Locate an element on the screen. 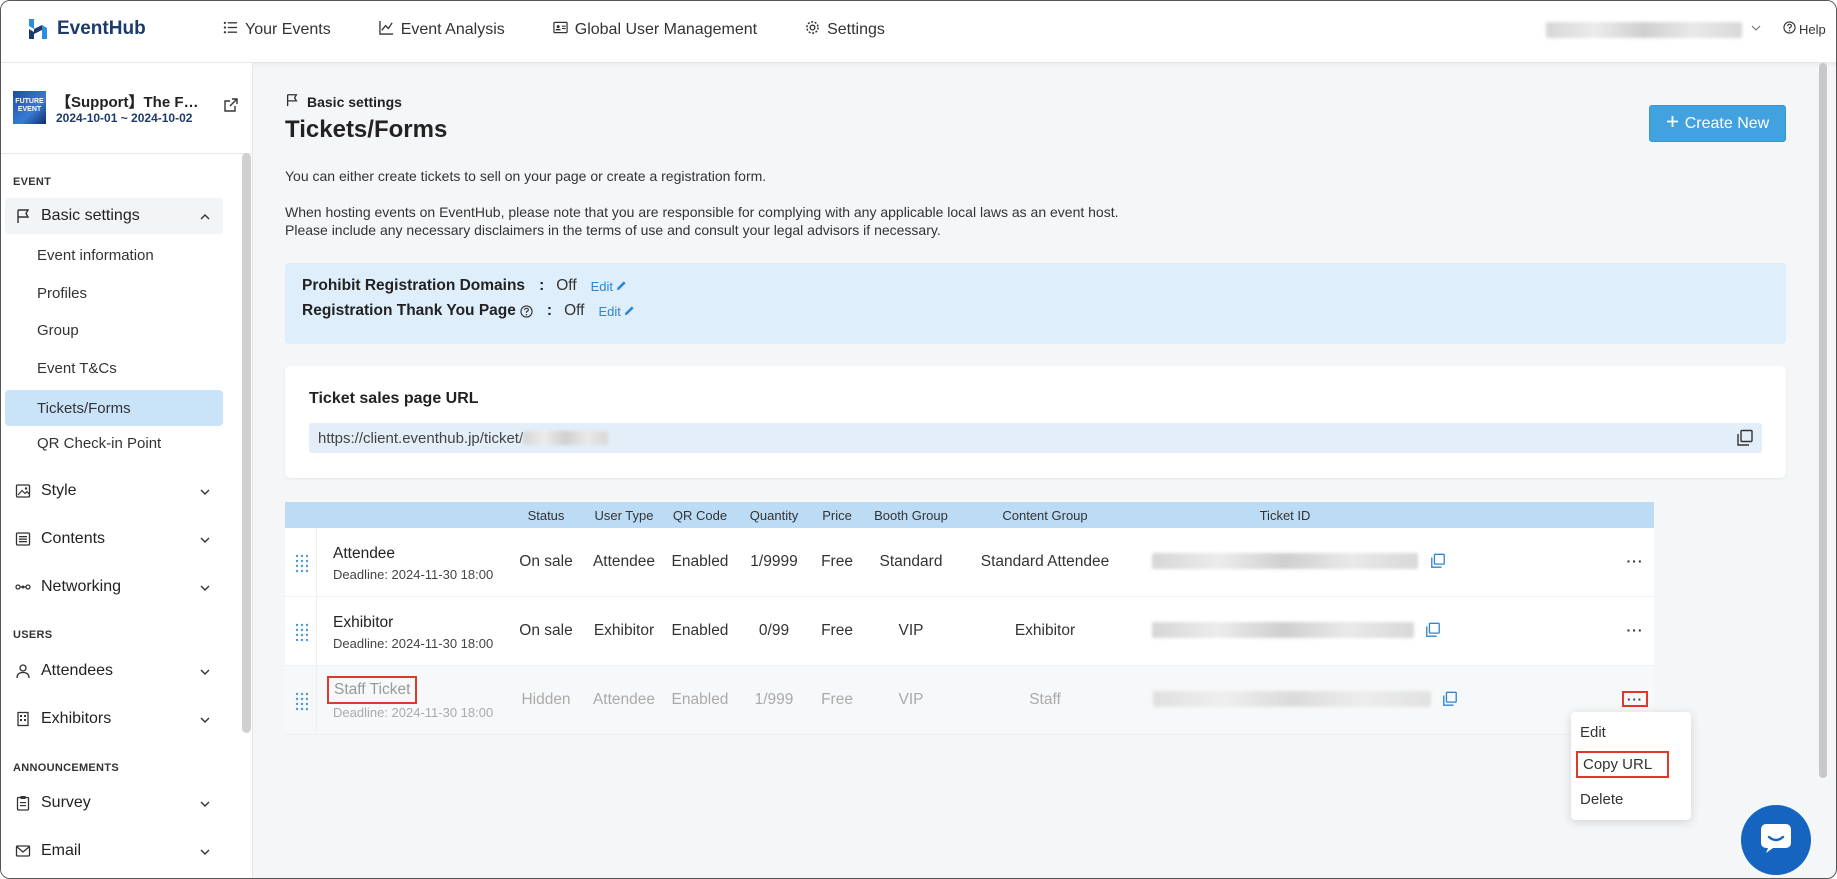 The image size is (1837, 879). edit-thank-you-page-link: Edit is located at coordinates (616, 311).